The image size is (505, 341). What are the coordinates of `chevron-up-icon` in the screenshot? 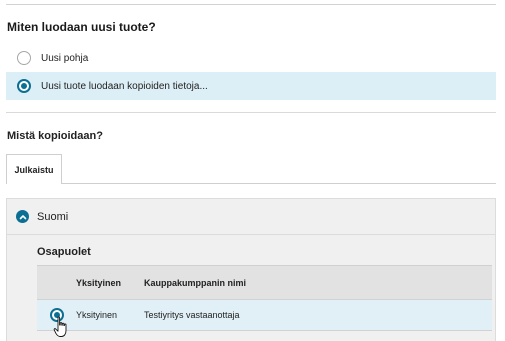 It's located at (22, 216).